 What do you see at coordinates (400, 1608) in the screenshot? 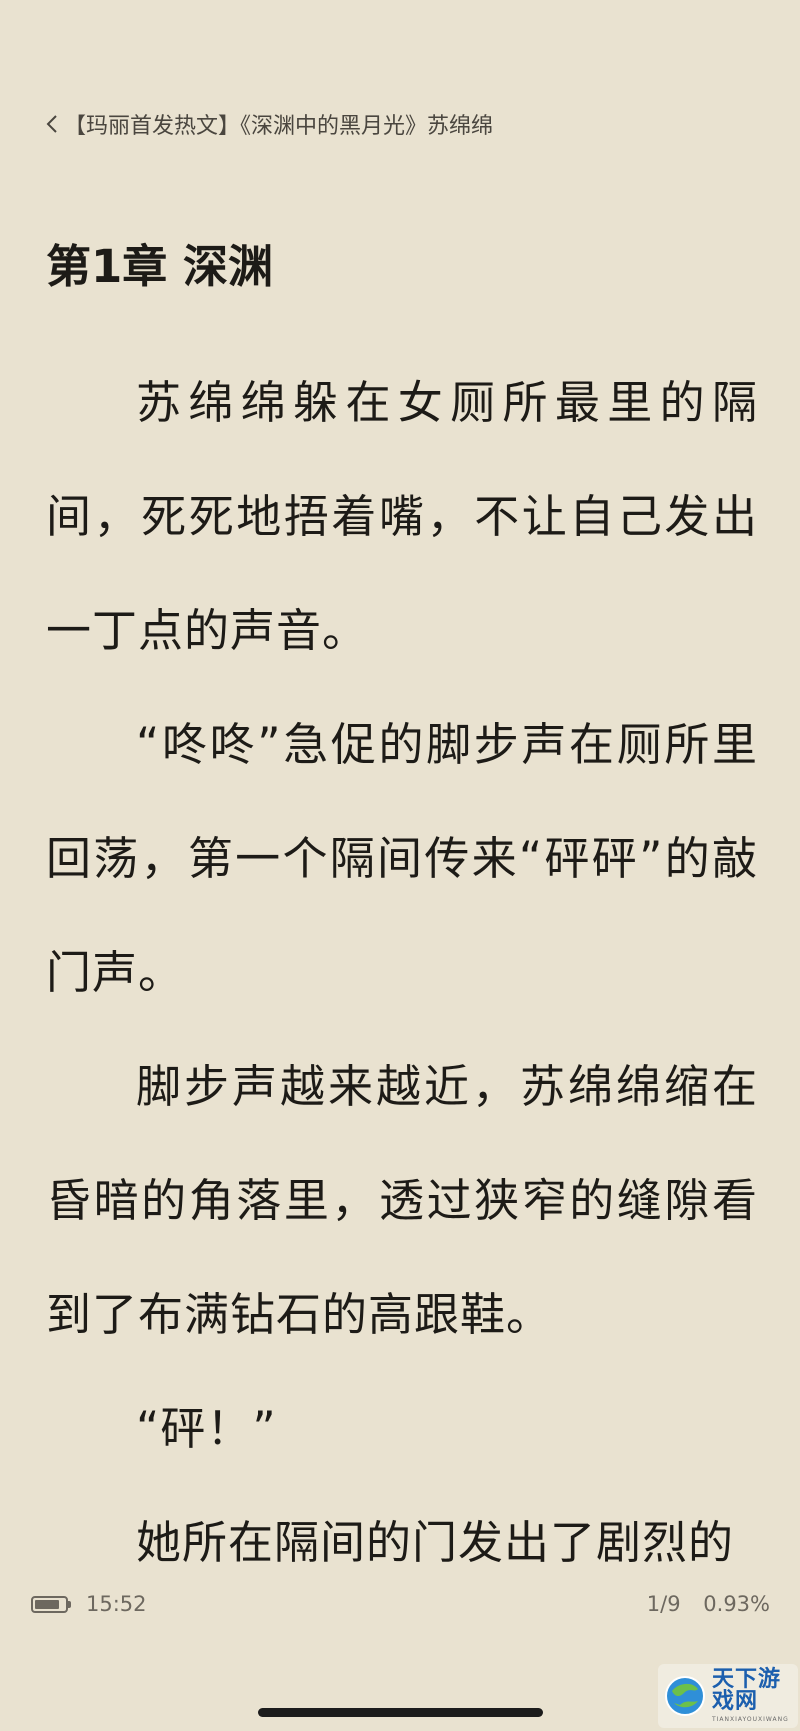
I see `reader-footer: 15:52 1/9 0.93%` at bounding box center [400, 1608].